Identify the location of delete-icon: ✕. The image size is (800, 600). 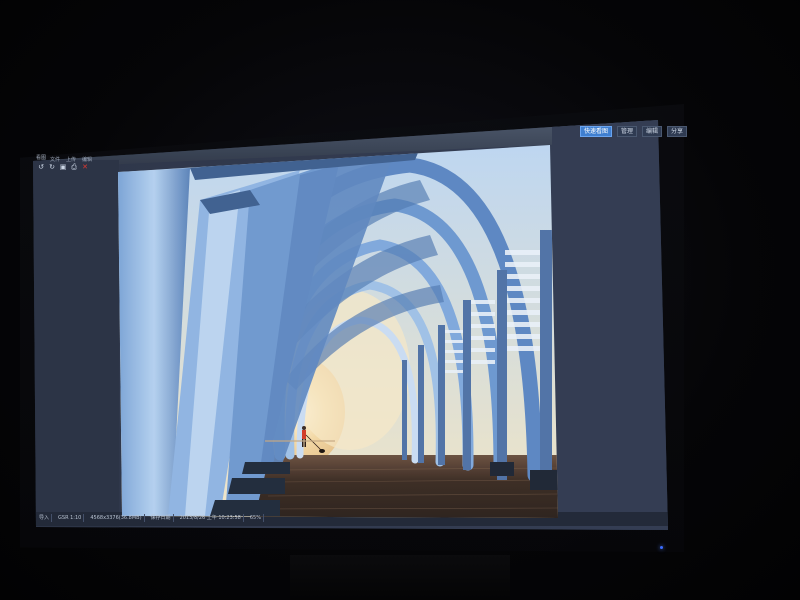
(85, 167).